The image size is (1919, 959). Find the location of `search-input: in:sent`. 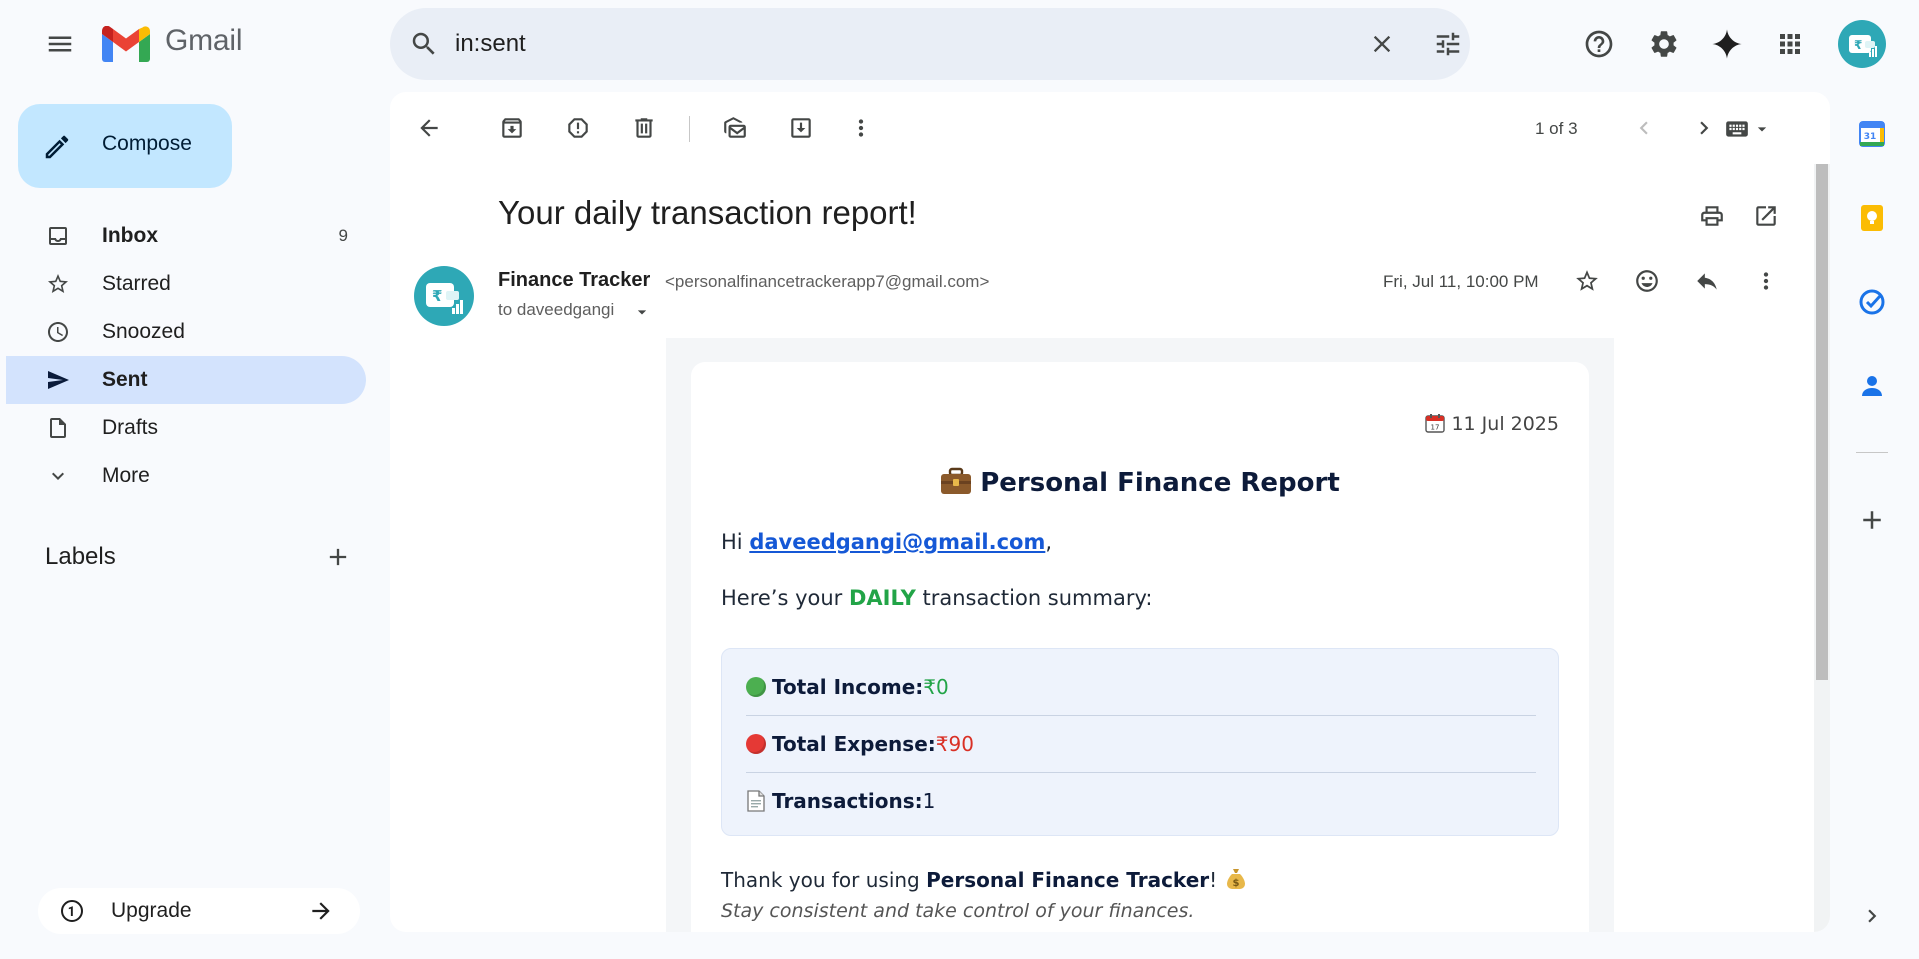

search-input: in:sent is located at coordinates (490, 44).